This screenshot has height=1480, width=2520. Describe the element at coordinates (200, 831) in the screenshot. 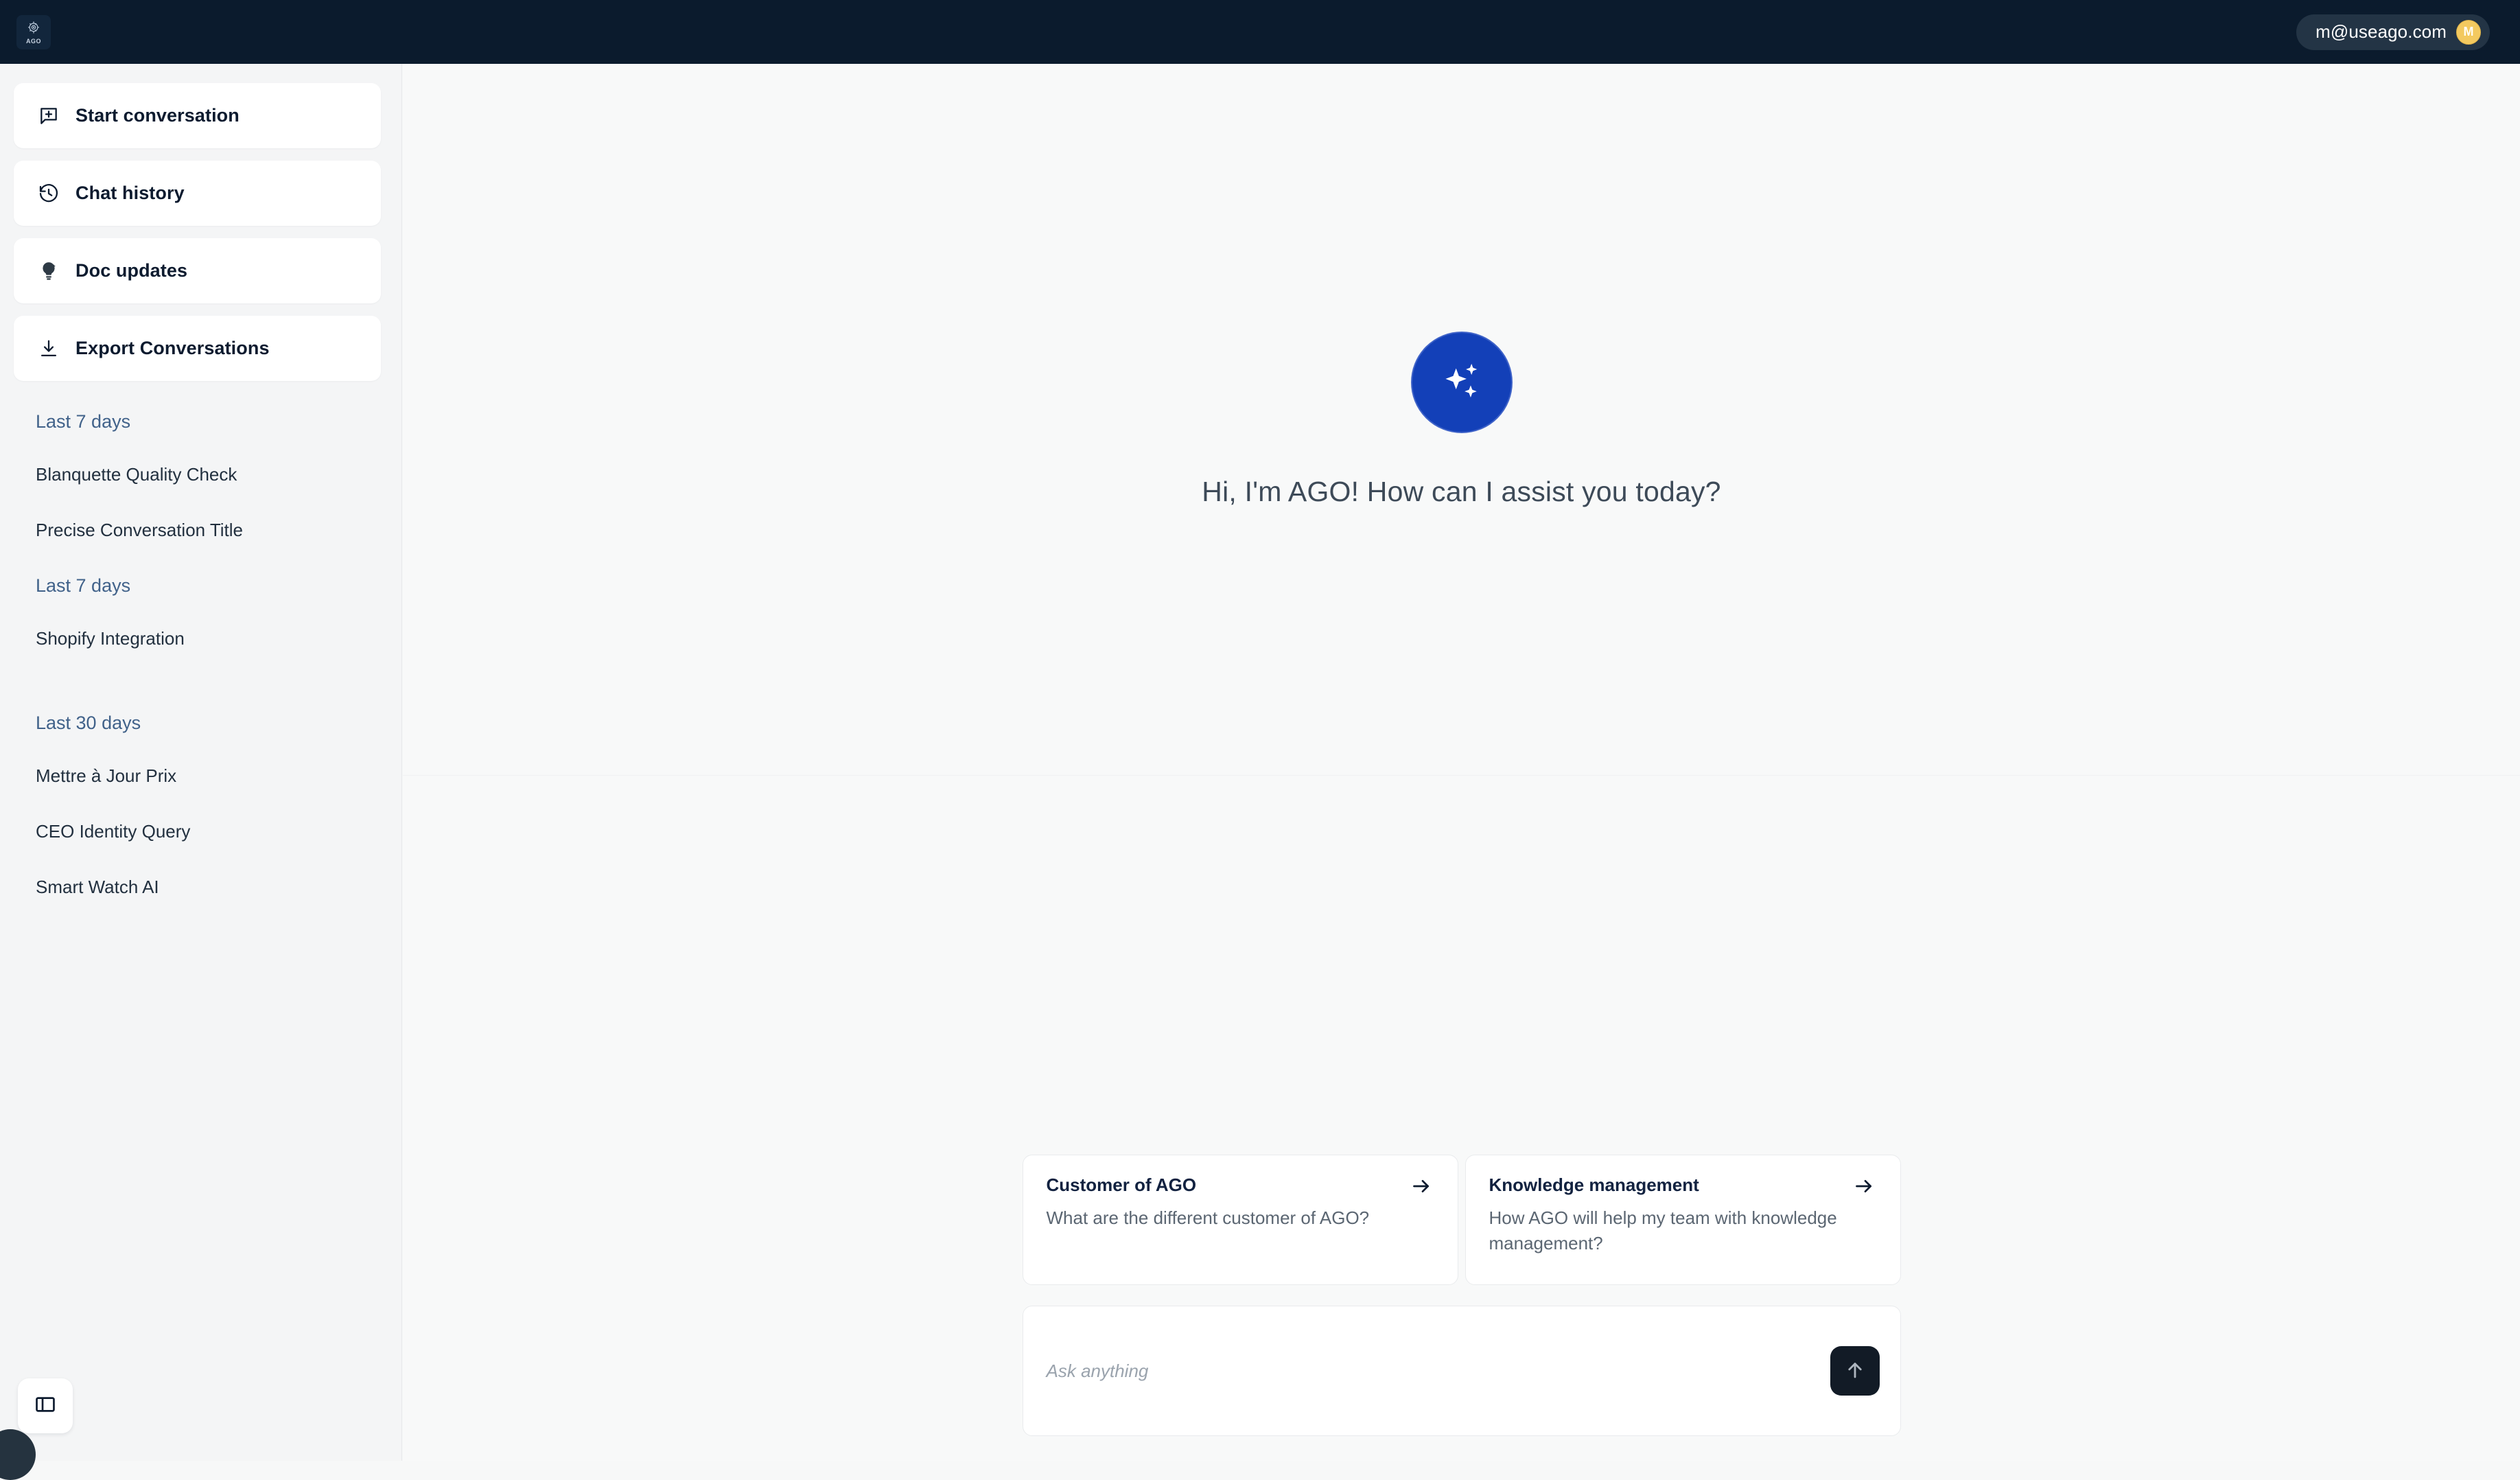

I see `list-item: CEO Identity Query` at that location.